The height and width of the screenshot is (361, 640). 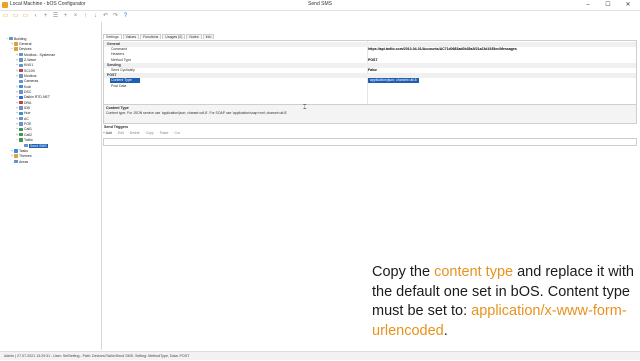 What do you see at coordinates (370, 142) in the screenshot?
I see `triggers-list` at bounding box center [370, 142].